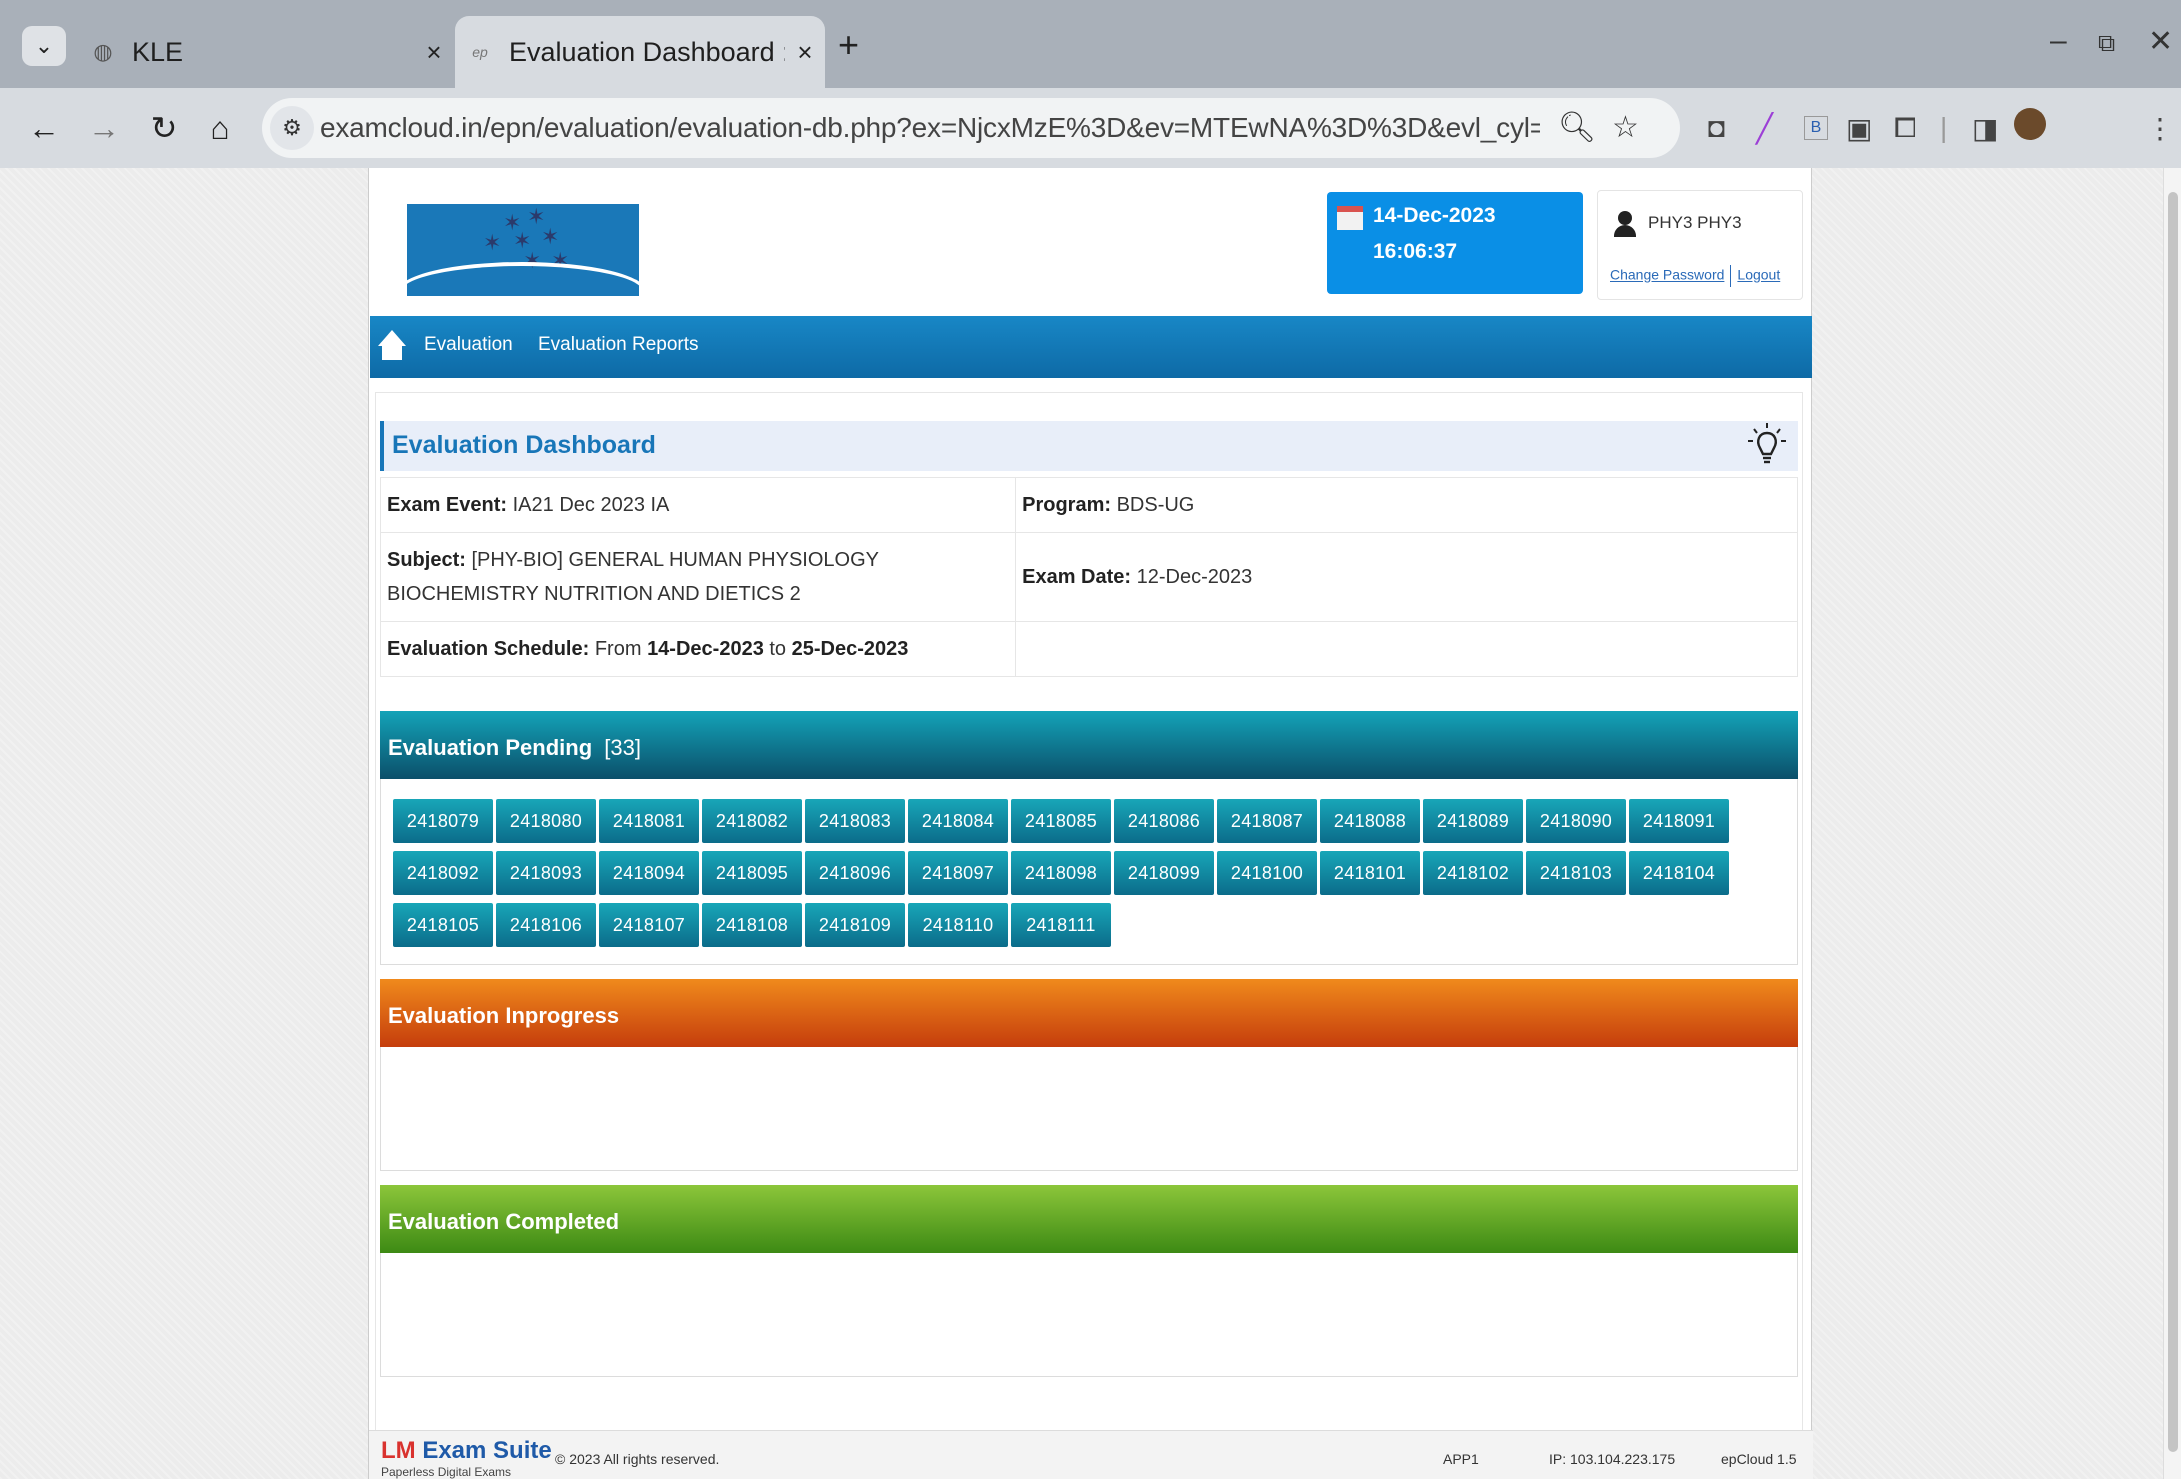  Describe the element at coordinates (1767, 446) in the screenshot. I see `lightbulb-icon` at that location.